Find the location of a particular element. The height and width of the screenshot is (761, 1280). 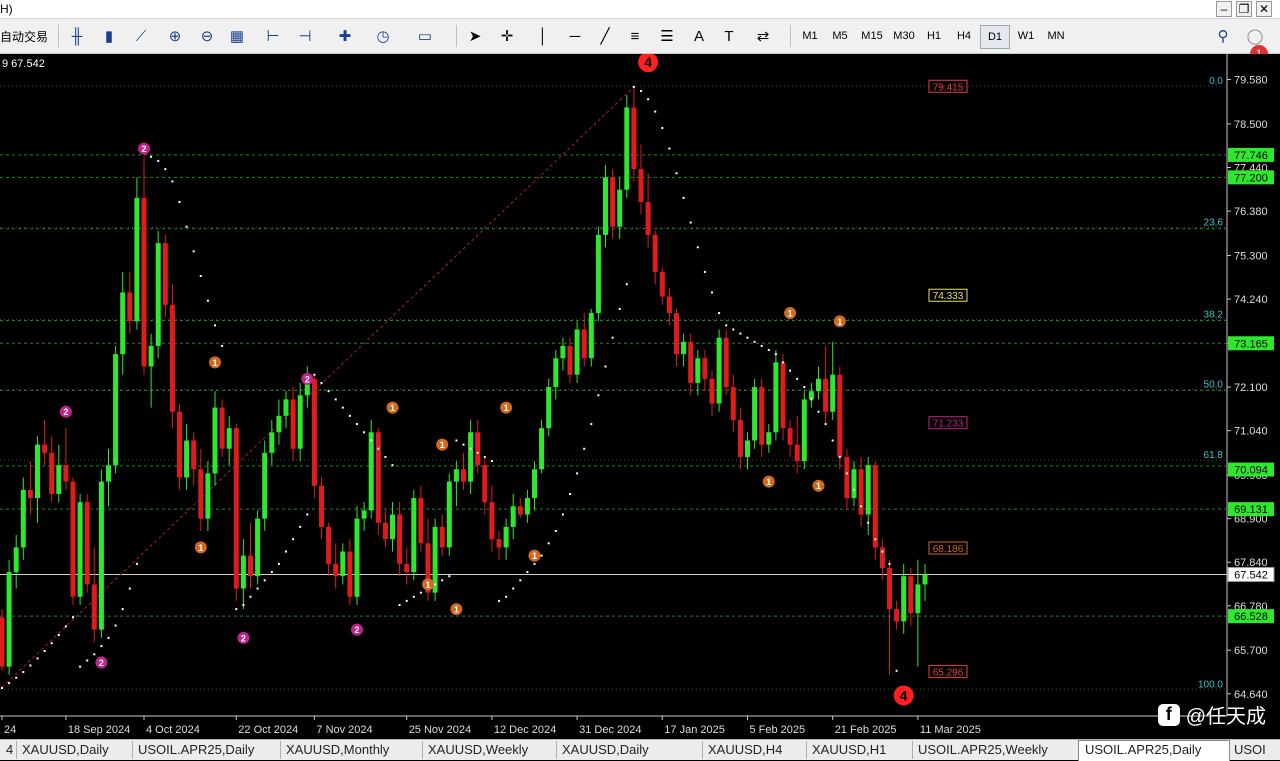

text-label-icon: T is located at coordinates (729, 36).